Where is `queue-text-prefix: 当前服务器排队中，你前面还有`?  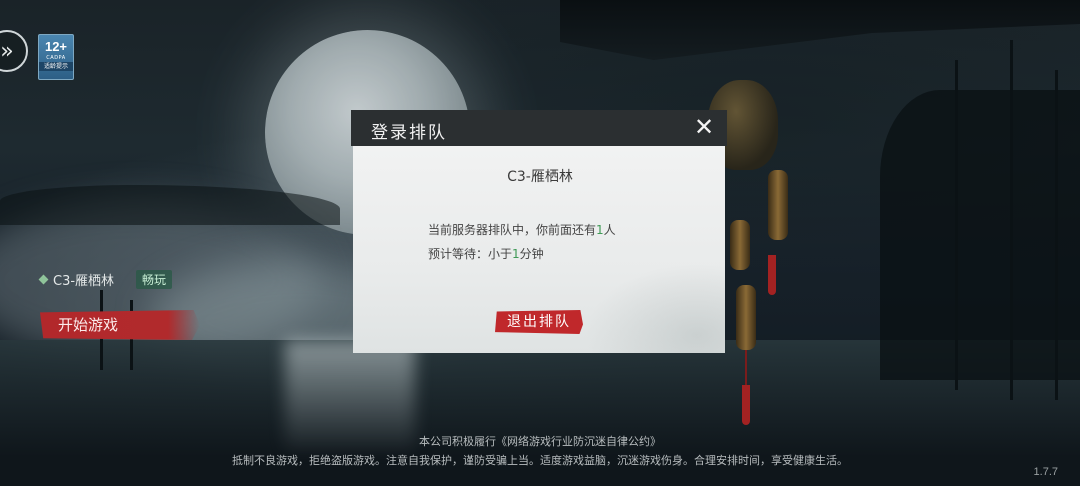
queue-text-prefix: 当前服务器排队中，你前面还有 is located at coordinates (512, 230).